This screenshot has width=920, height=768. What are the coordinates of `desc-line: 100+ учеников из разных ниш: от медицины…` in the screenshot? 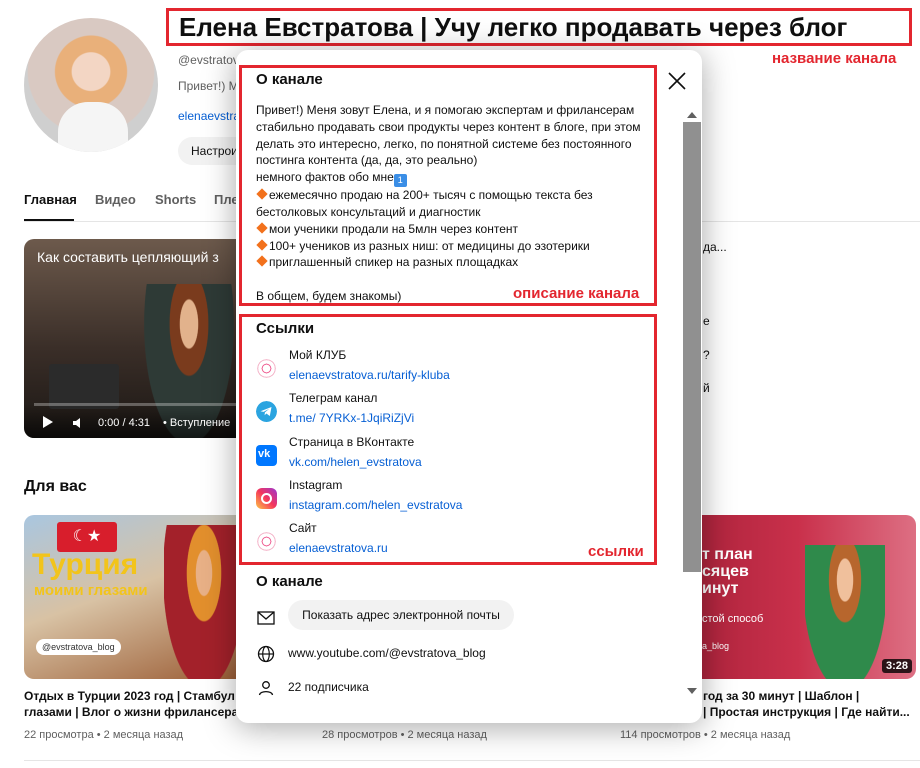 It's located at (429, 245).